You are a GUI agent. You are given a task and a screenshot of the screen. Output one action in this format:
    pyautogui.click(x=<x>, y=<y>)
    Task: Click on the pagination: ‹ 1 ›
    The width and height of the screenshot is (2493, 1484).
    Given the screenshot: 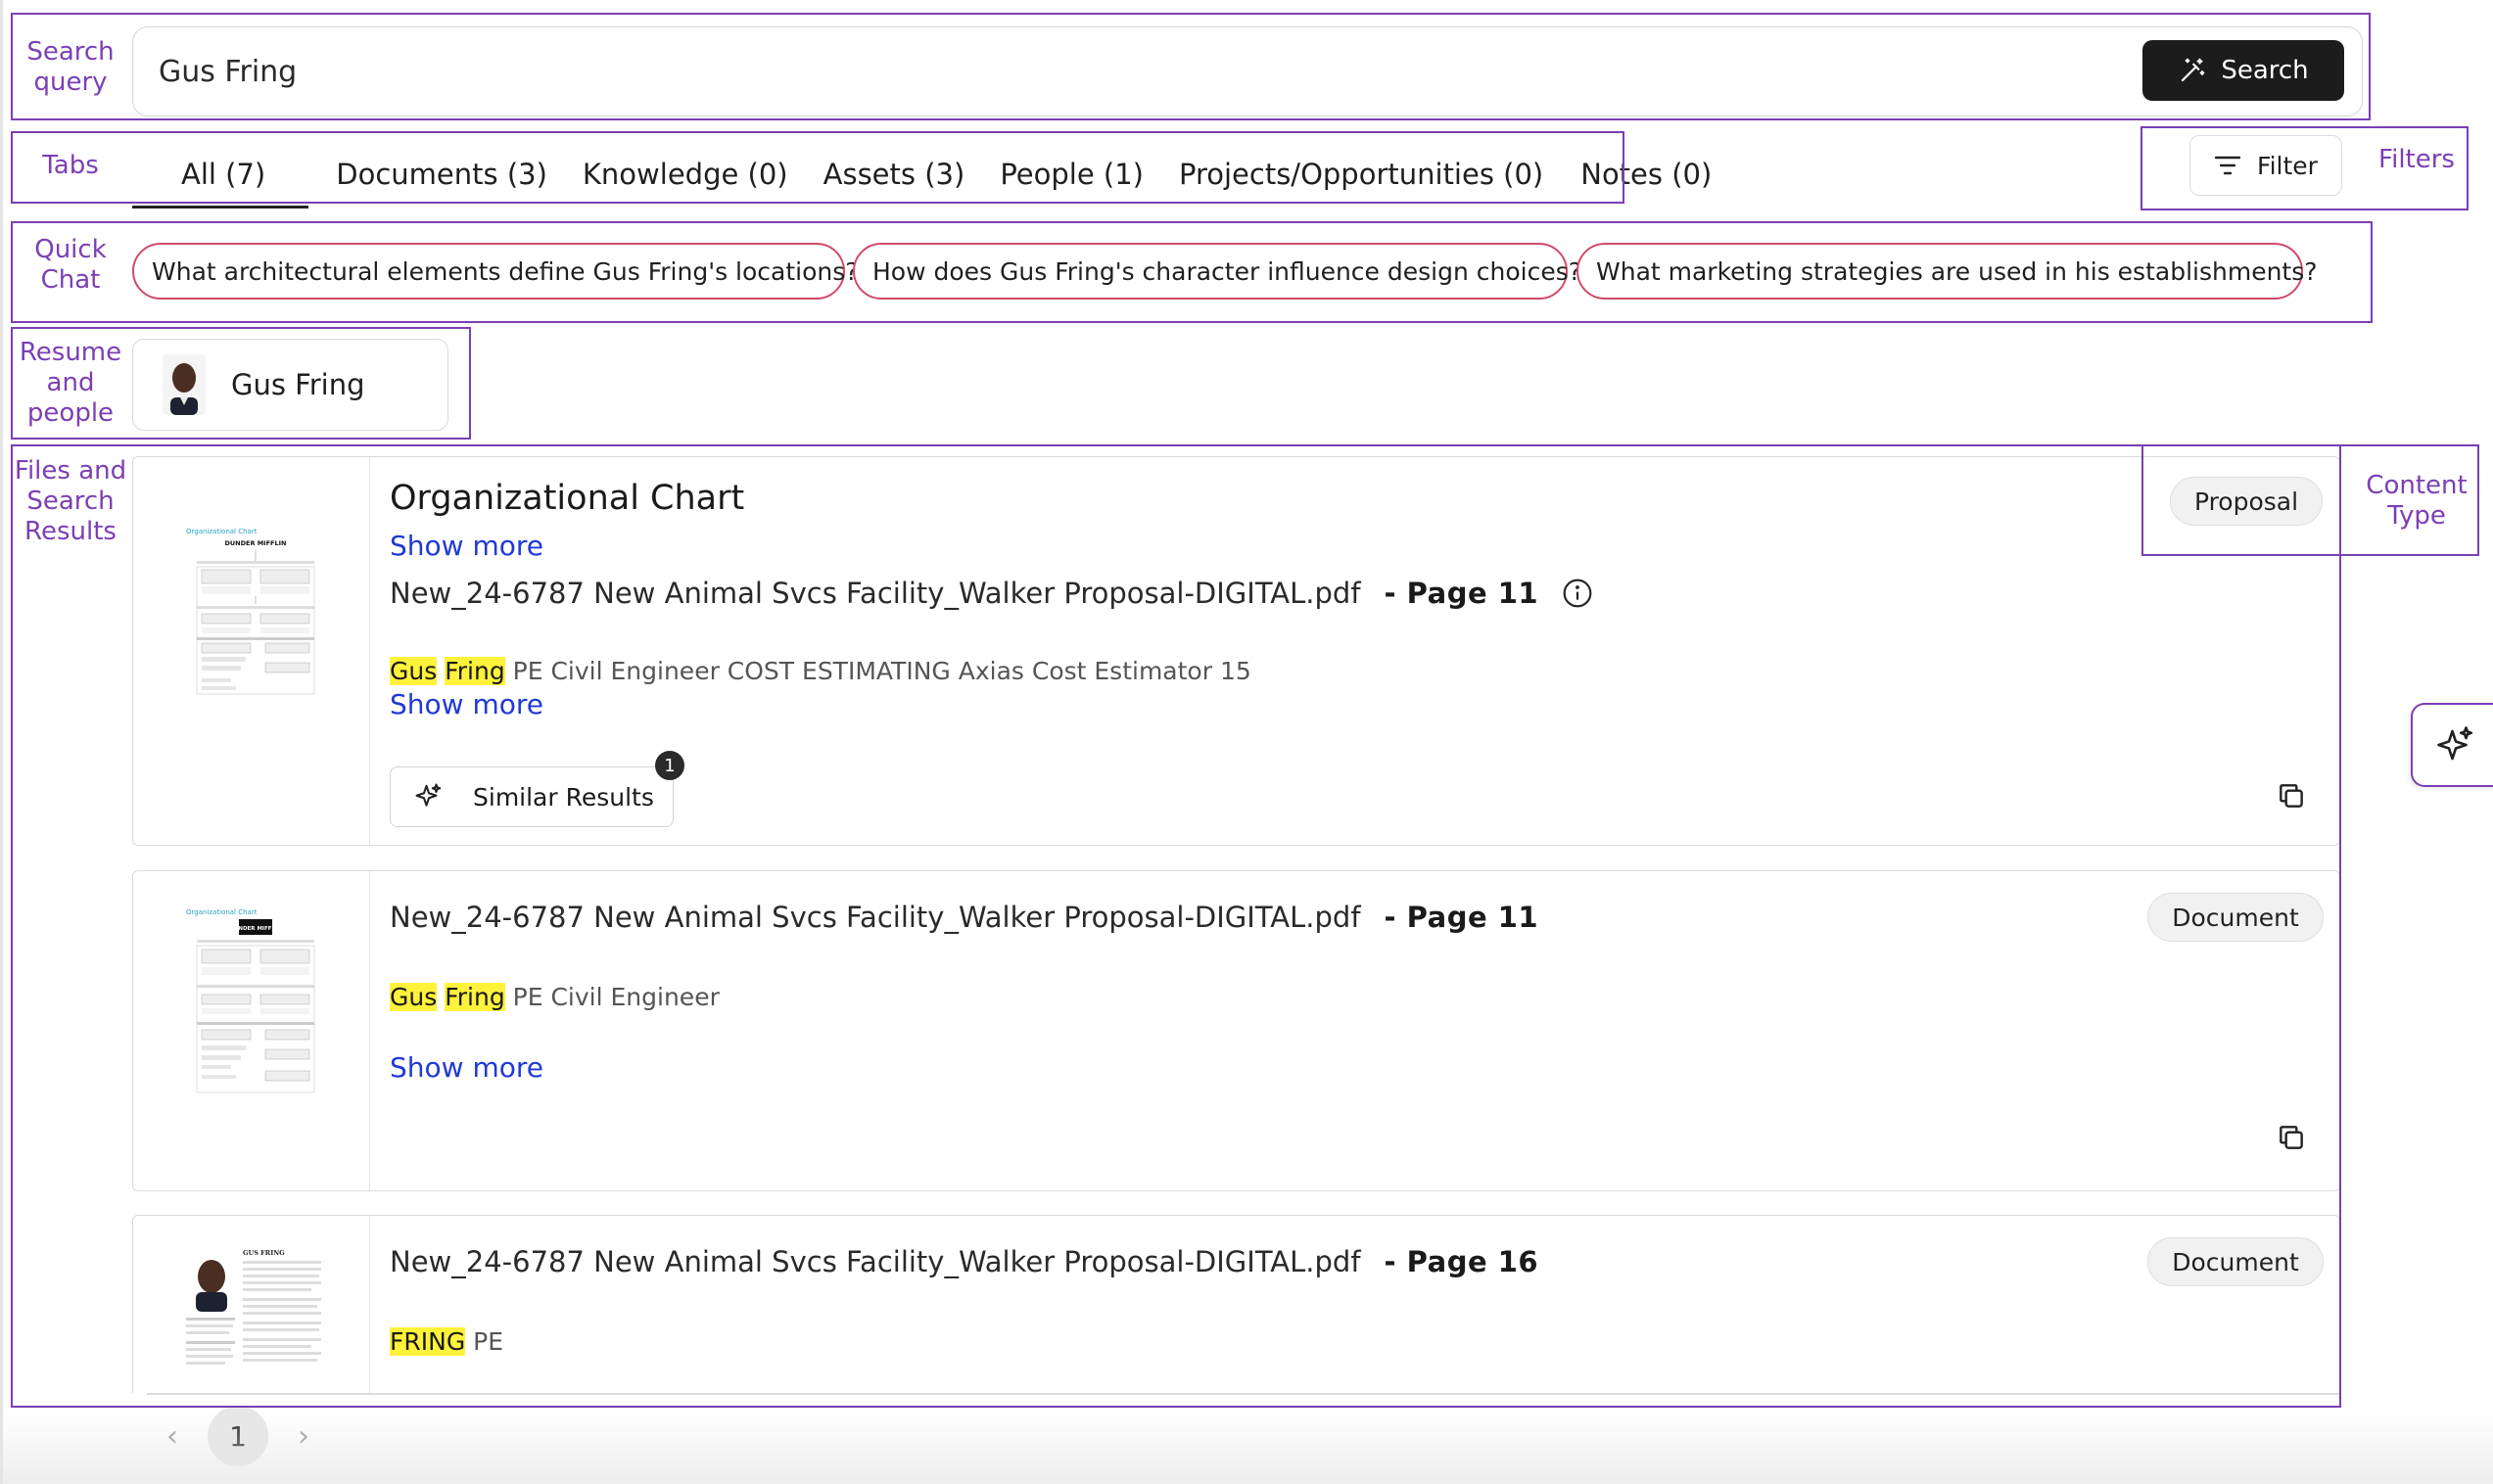 What is the action you would take?
    pyautogui.click(x=237, y=1436)
    